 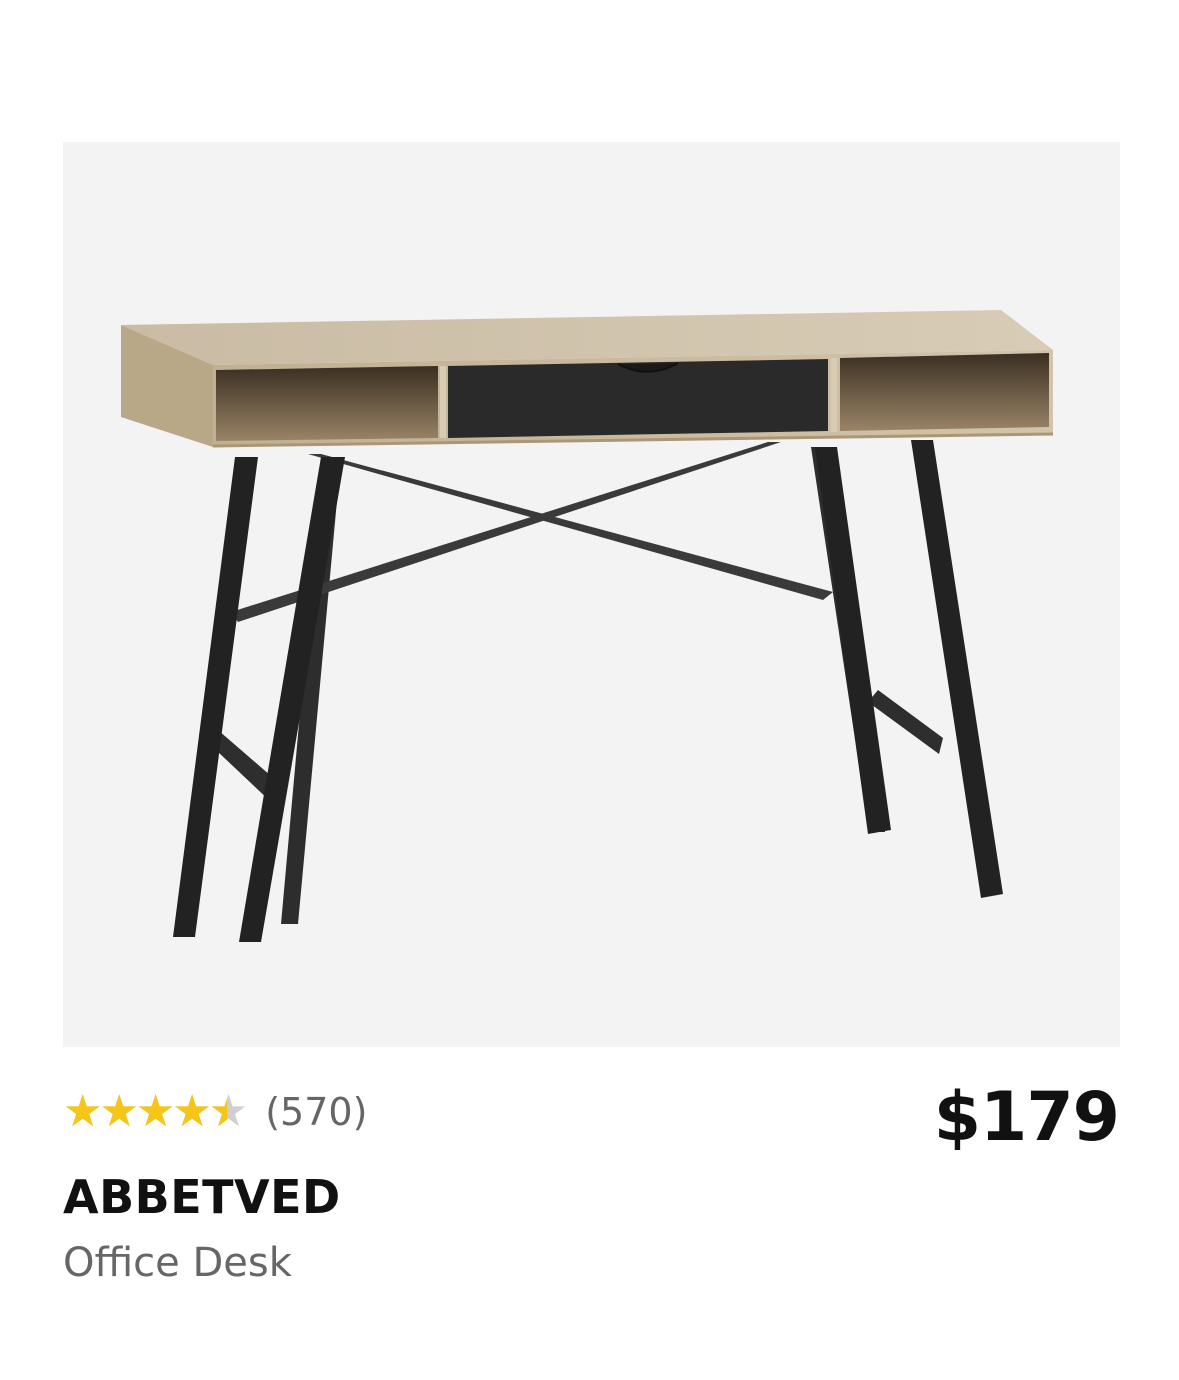 What do you see at coordinates (177, 1263) in the screenshot?
I see `product-type: Office Desk` at bounding box center [177, 1263].